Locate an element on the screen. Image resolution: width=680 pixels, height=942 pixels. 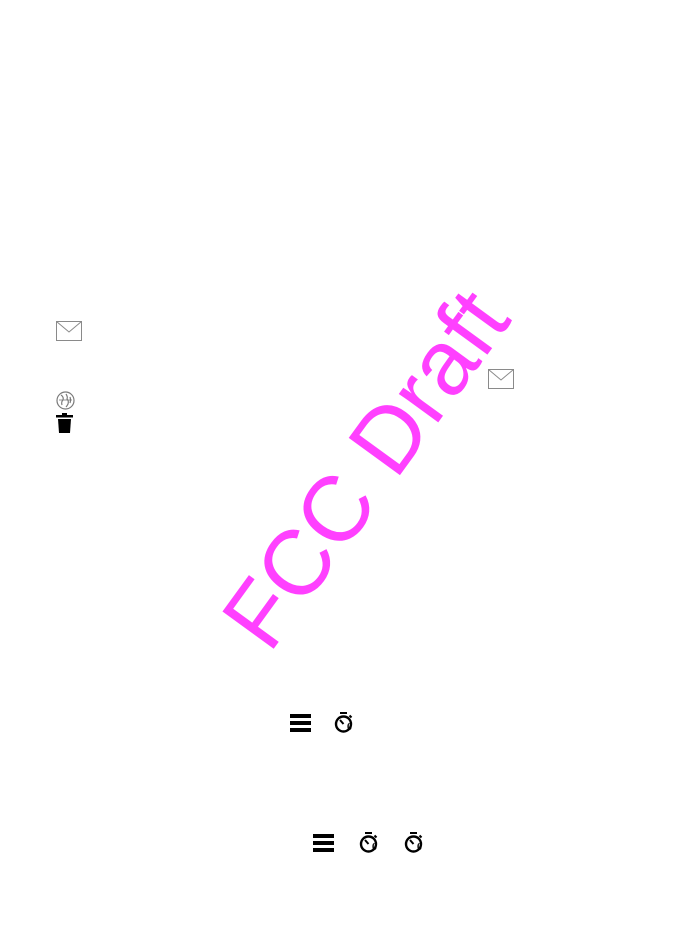
globe-icon is located at coordinates (65, 400).